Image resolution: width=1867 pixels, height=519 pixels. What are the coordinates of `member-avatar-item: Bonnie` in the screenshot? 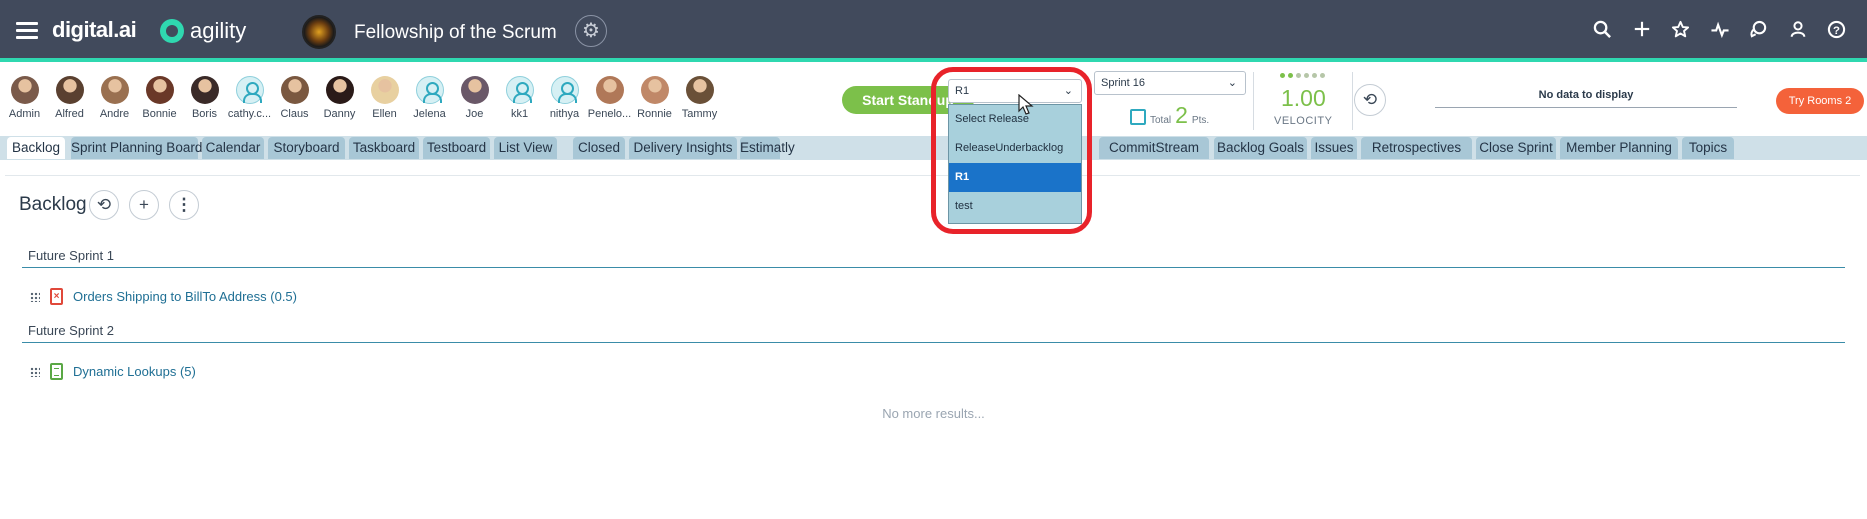 It's located at (159, 98).